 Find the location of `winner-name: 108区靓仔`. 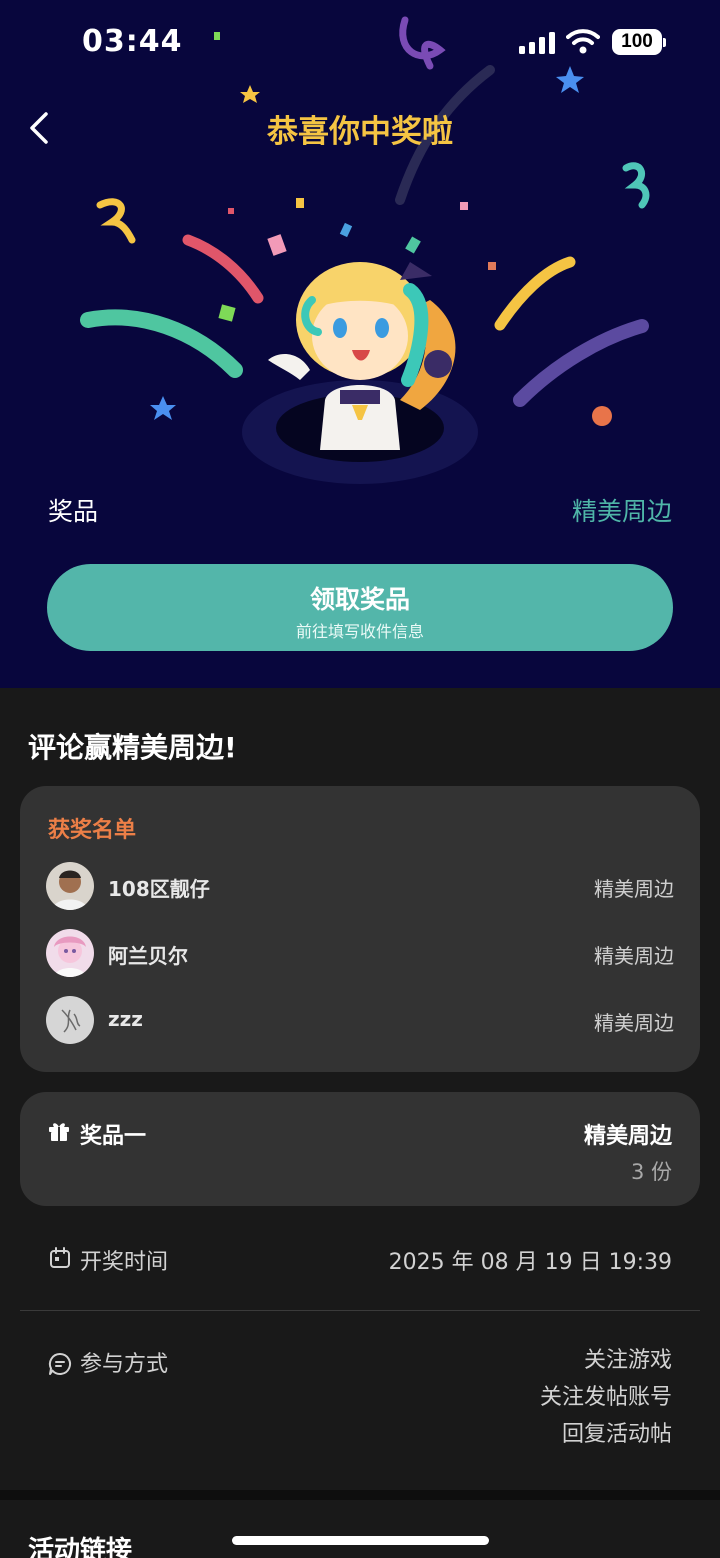

winner-name: 108区靓仔 is located at coordinates (159, 889).